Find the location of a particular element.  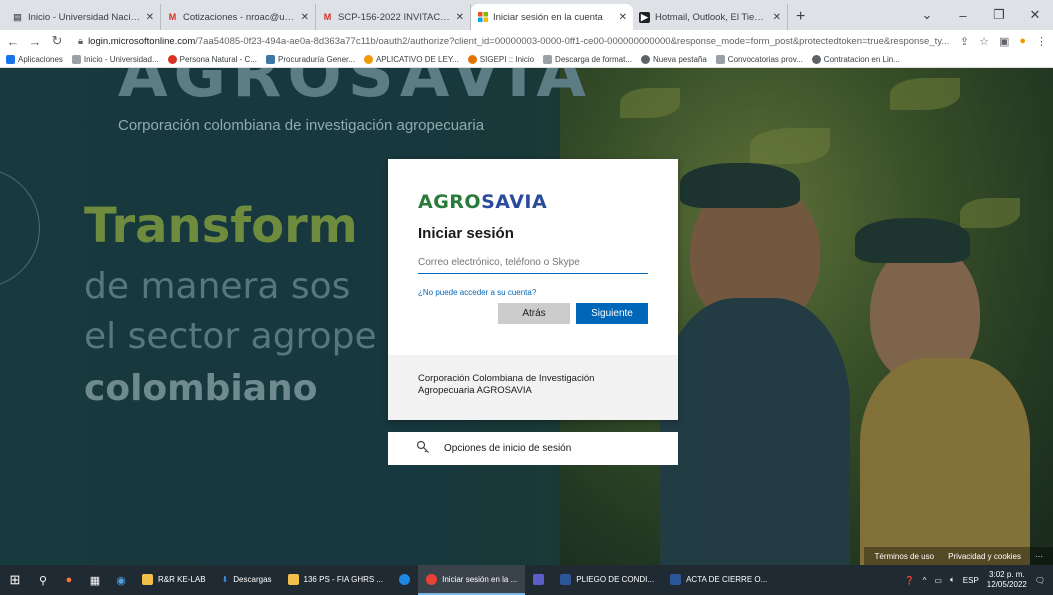

calculator-icon: ▦ is located at coordinates (95, 580).